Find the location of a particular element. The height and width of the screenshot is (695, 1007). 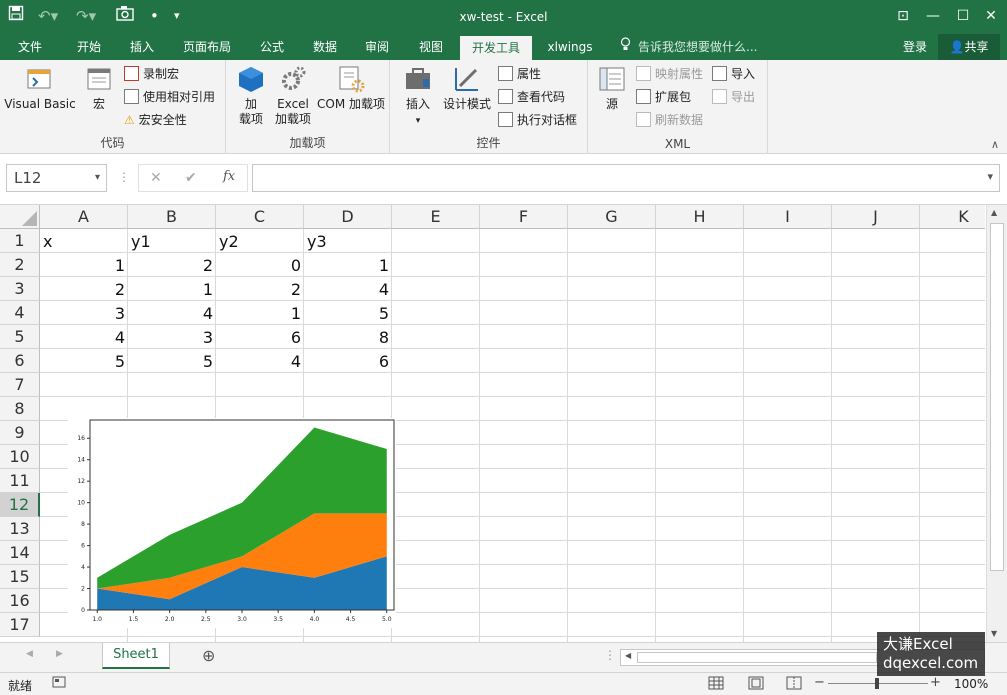

excel-addins-button: Excel 加载项 is located at coordinates (293, 95).